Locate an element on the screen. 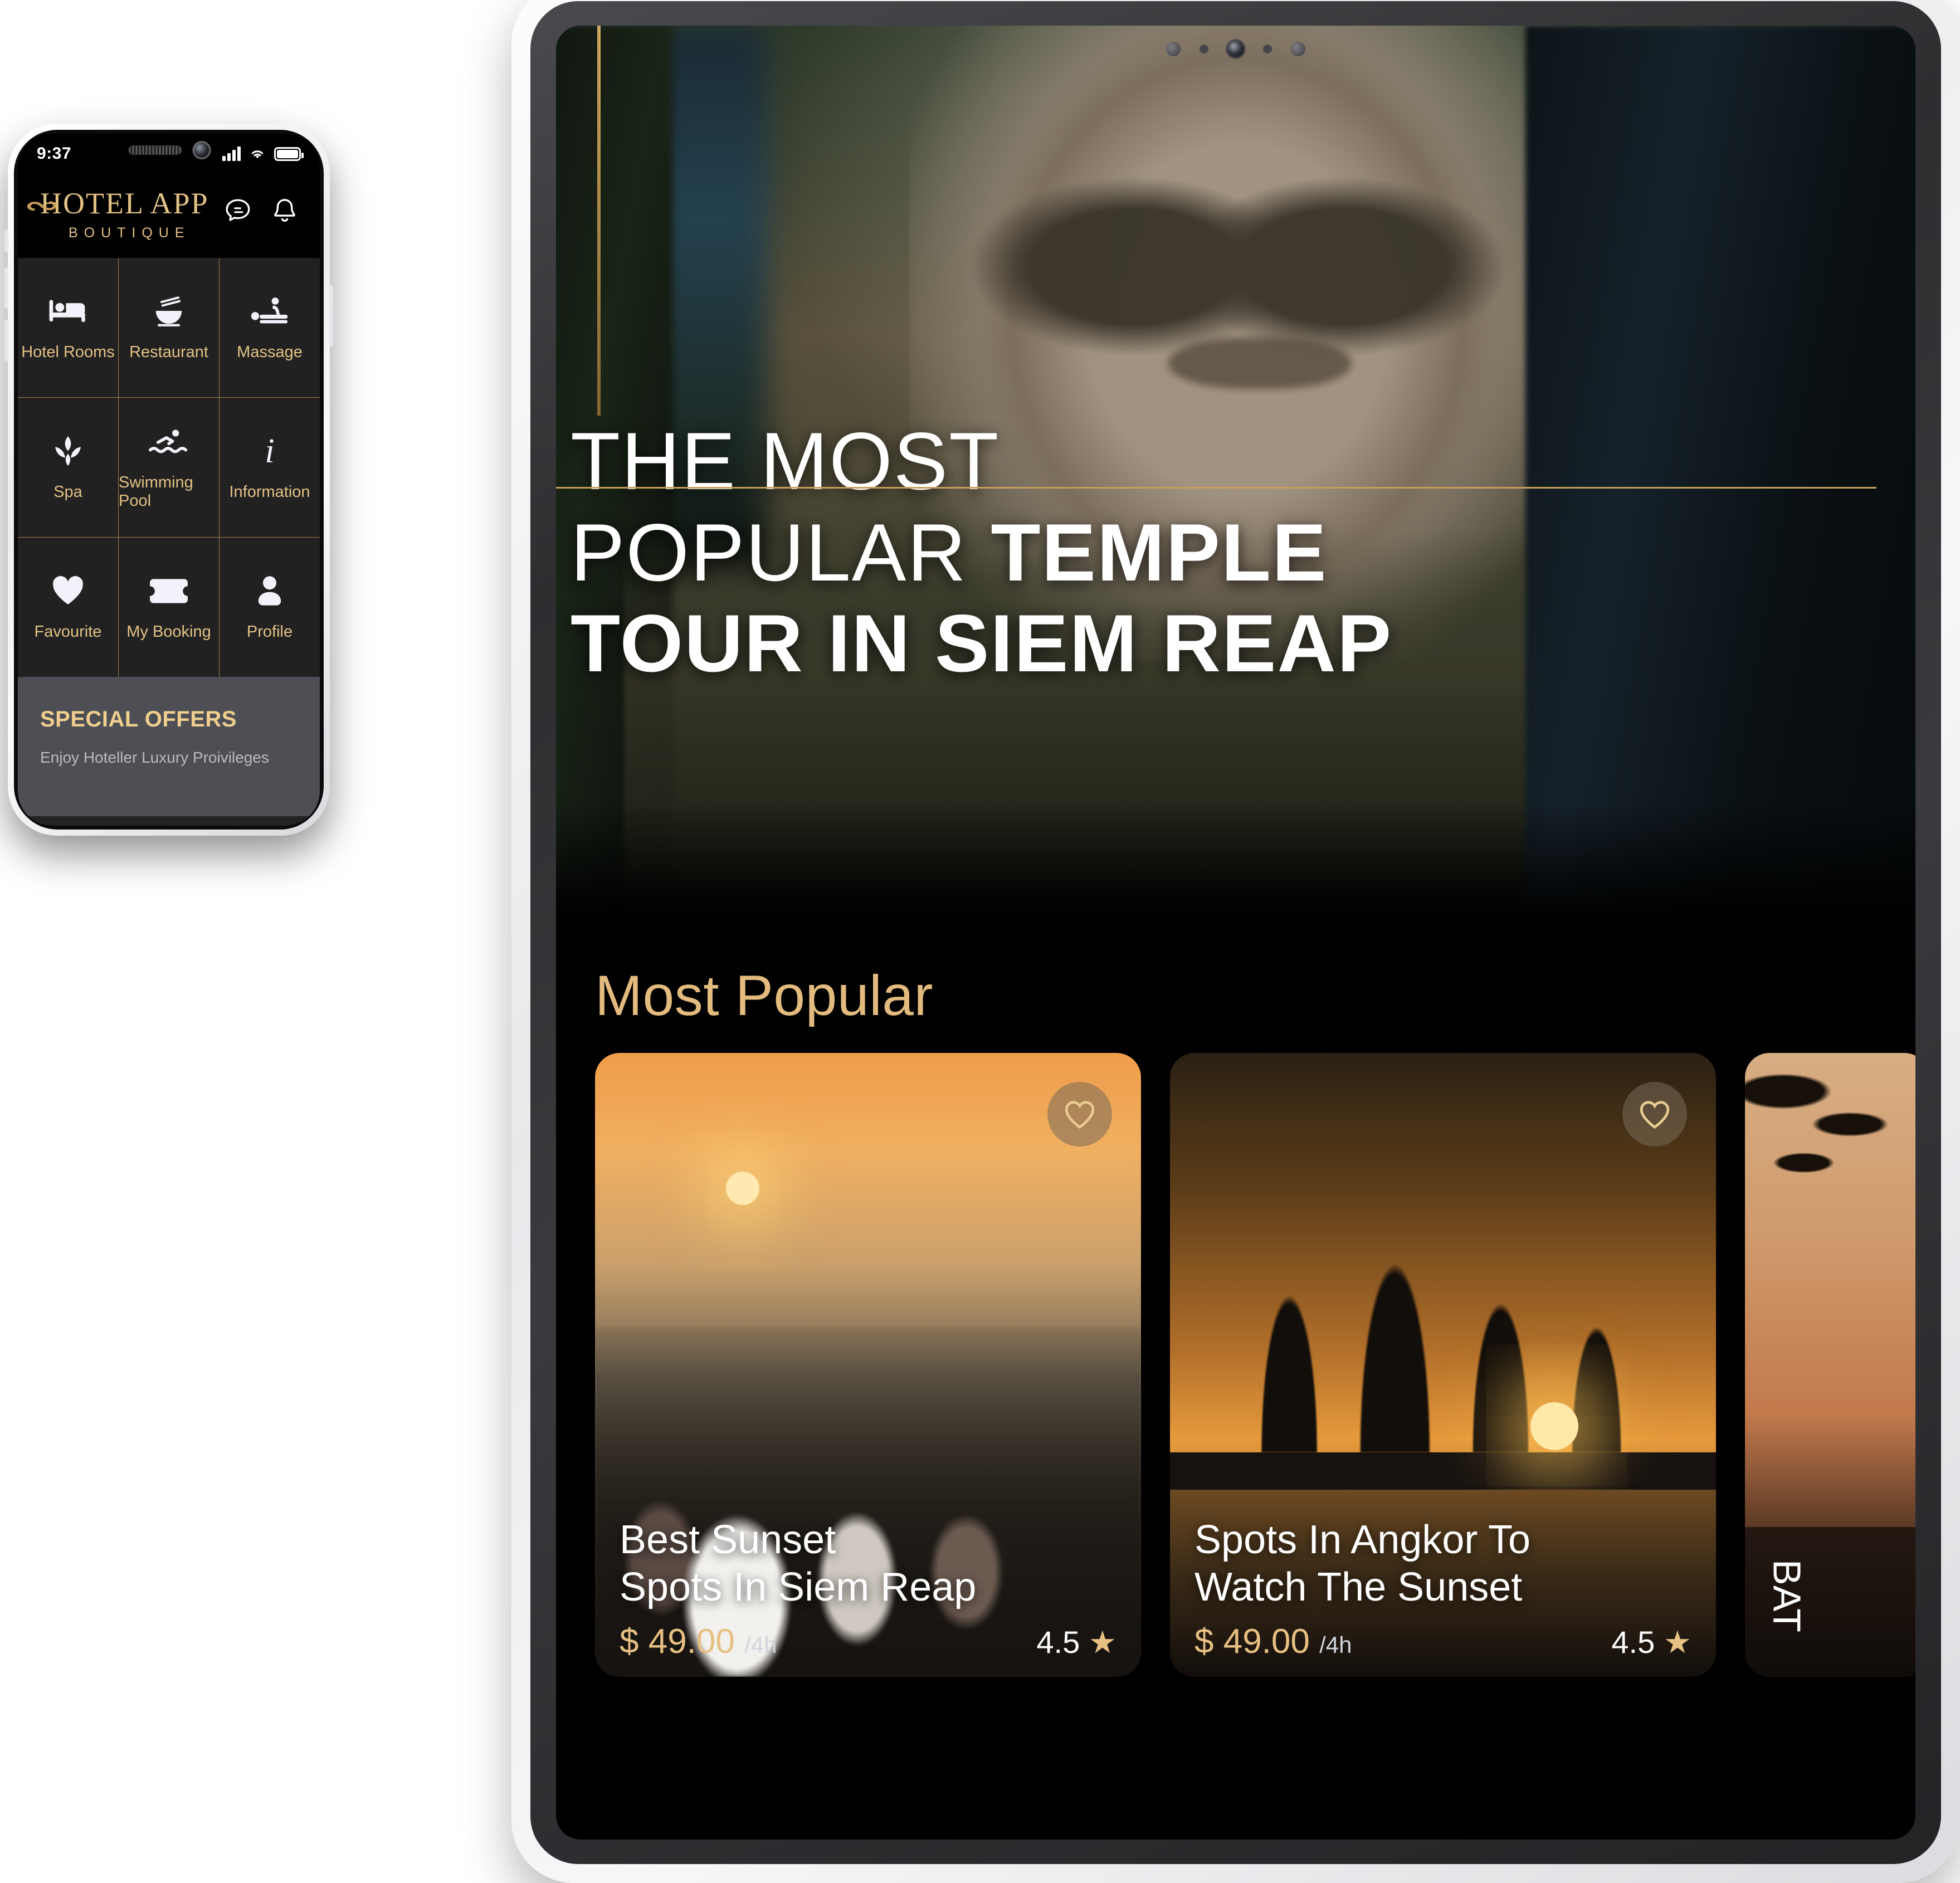 The image size is (1960, 1883). service-hotel-rooms: Hotel Rooms is located at coordinates (68, 328).